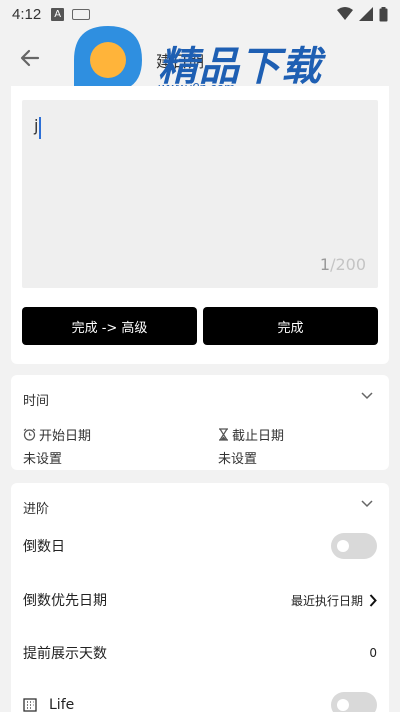  What do you see at coordinates (383, 13) in the screenshot?
I see `battery-icon` at bounding box center [383, 13].